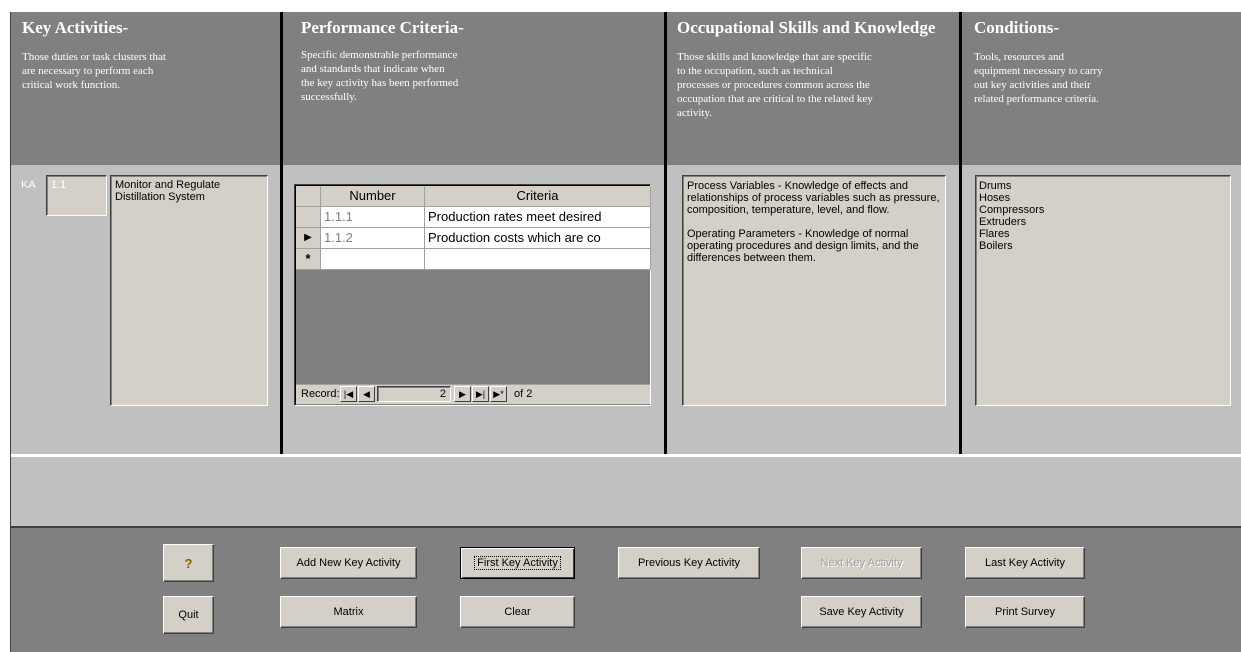 This screenshot has width=1241, height=652. What do you see at coordinates (861, 612) in the screenshot?
I see `save-key-activity-button: Save Key Activity` at bounding box center [861, 612].